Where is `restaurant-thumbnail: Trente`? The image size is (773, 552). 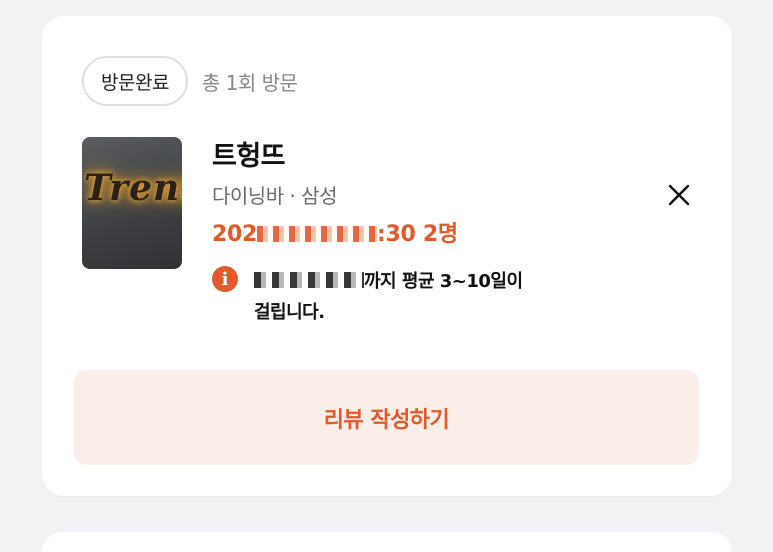 restaurant-thumbnail: Trente is located at coordinates (132, 203).